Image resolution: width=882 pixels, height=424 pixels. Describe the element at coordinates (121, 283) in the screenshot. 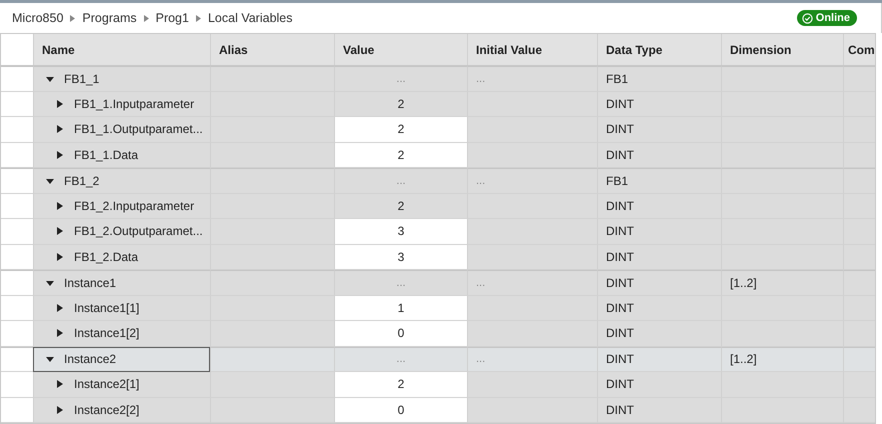

I see `name-cell: Instance1` at that location.